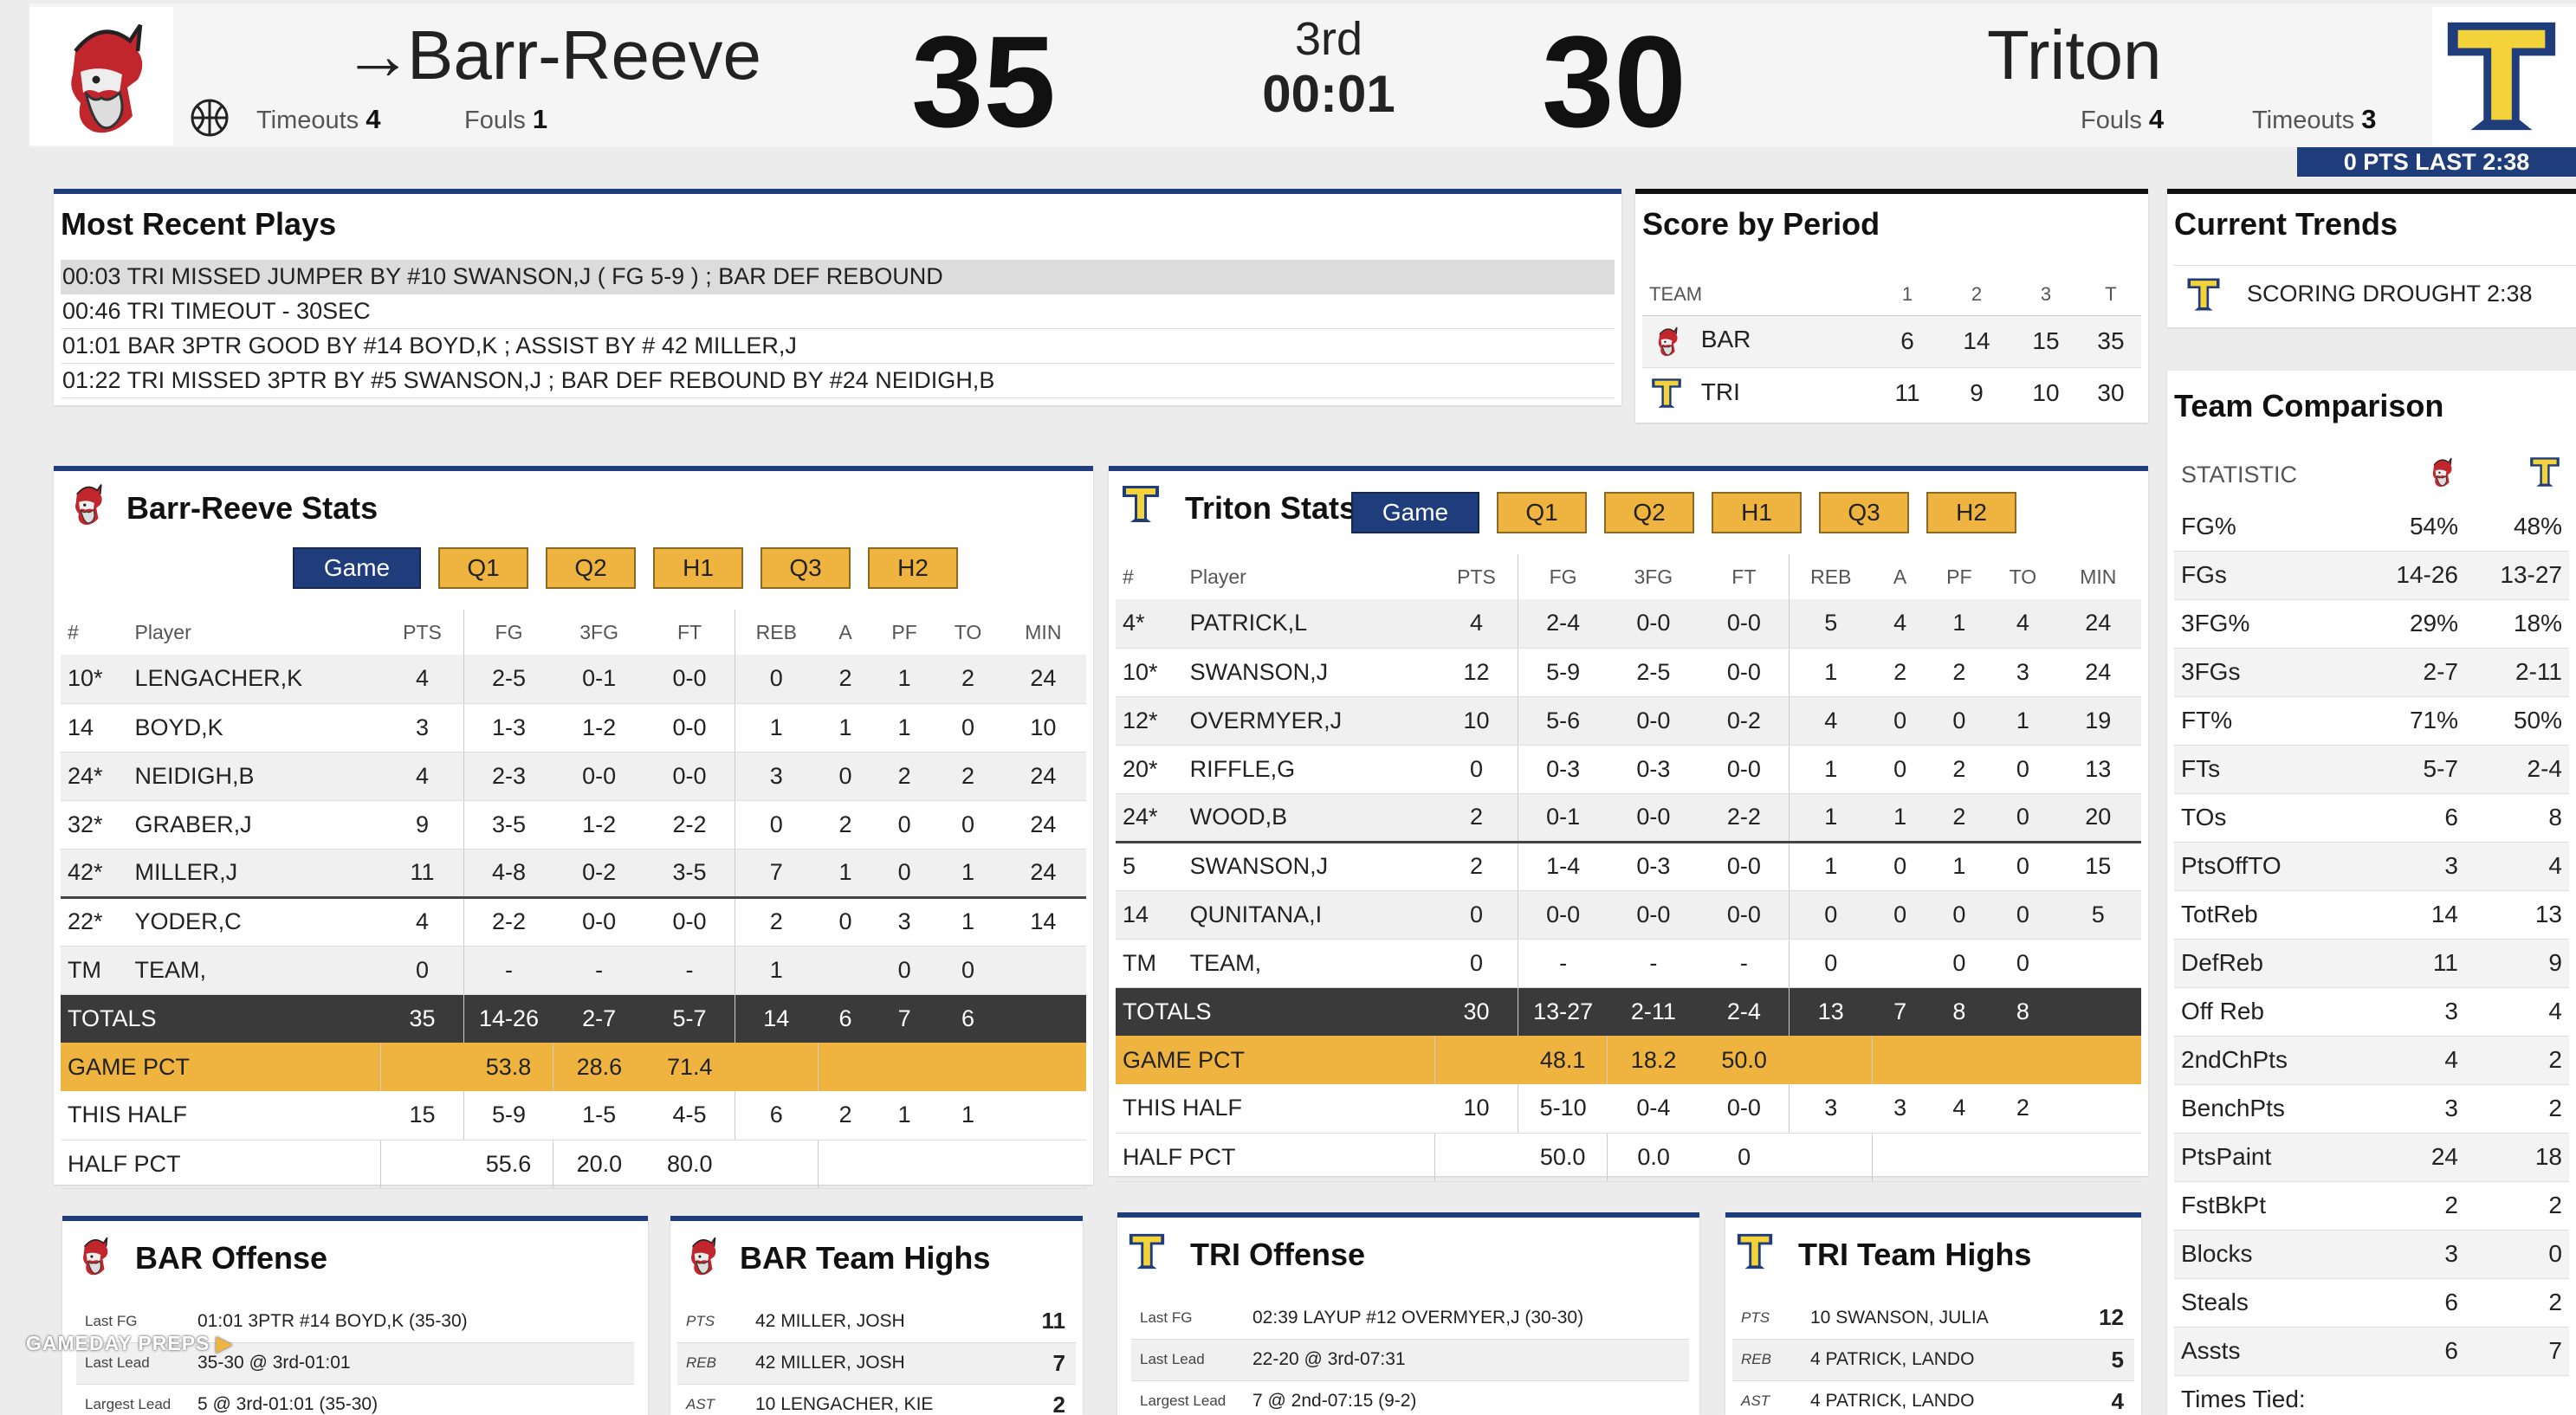 This screenshot has width=2576, height=1415. What do you see at coordinates (1050, 1399) in the screenshot?
I see `info-number: 2` at bounding box center [1050, 1399].